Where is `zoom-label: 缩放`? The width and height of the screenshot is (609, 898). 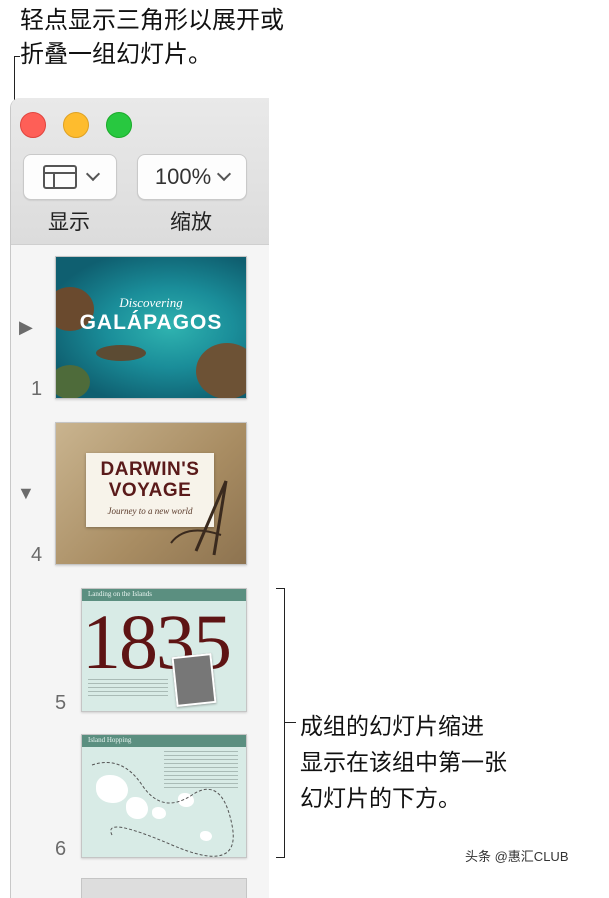 zoom-label: 缩放 is located at coordinates (191, 222).